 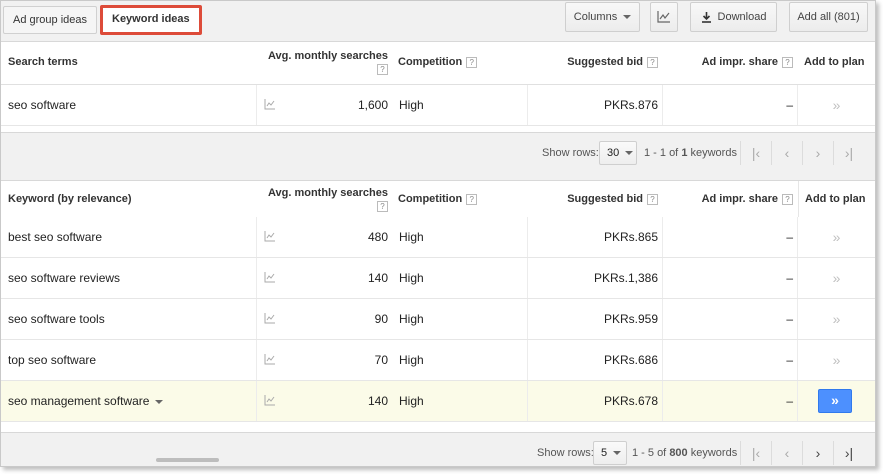 What do you see at coordinates (685, 453) in the screenshot?
I see `pagination-range: 1 - 5 of 800 keywords` at bounding box center [685, 453].